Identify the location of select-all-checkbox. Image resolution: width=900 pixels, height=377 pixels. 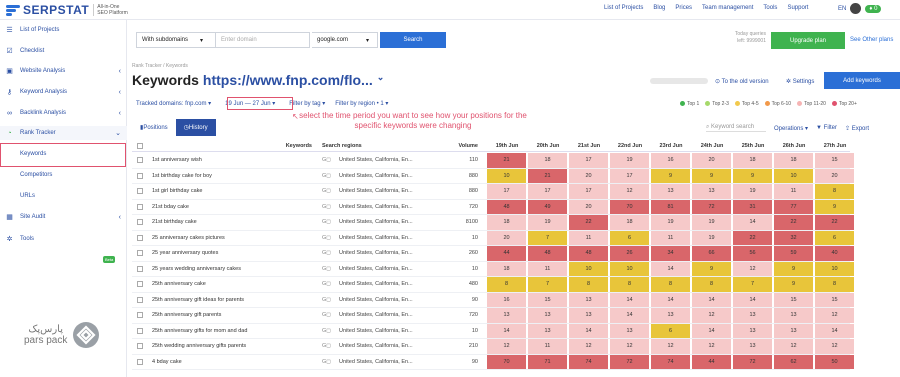
(140, 145).